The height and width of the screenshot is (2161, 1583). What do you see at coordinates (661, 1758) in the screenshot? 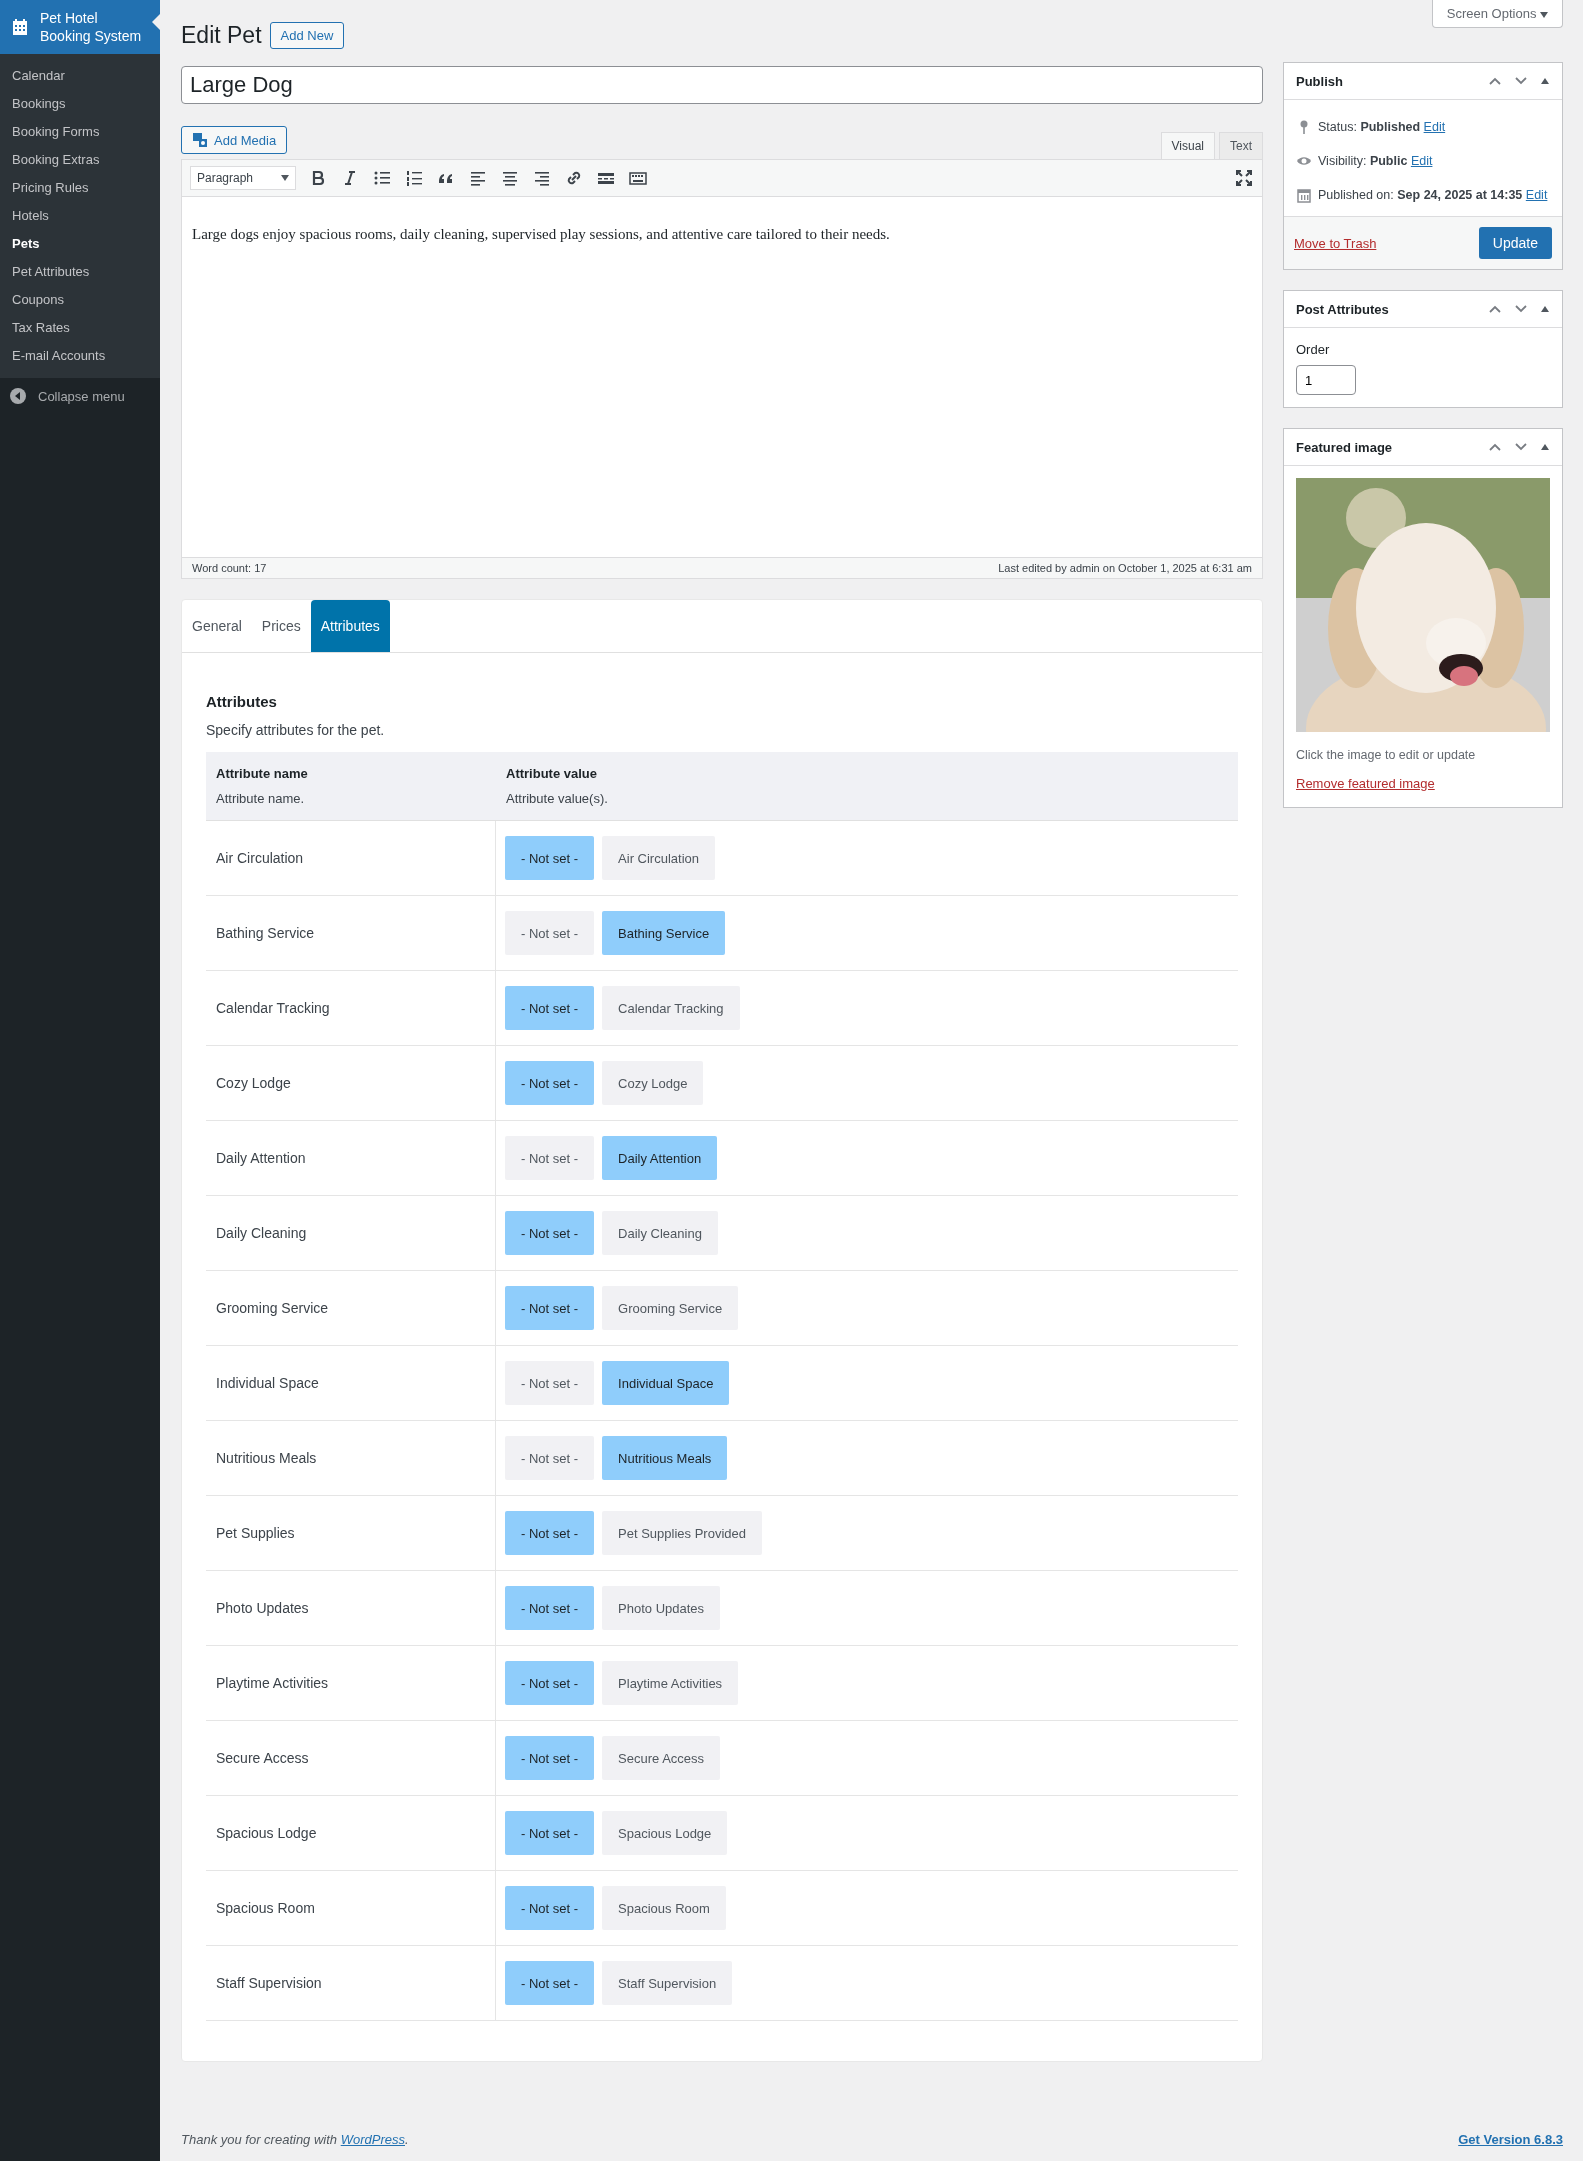
I see `attribute-option: Secure Access` at bounding box center [661, 1758].